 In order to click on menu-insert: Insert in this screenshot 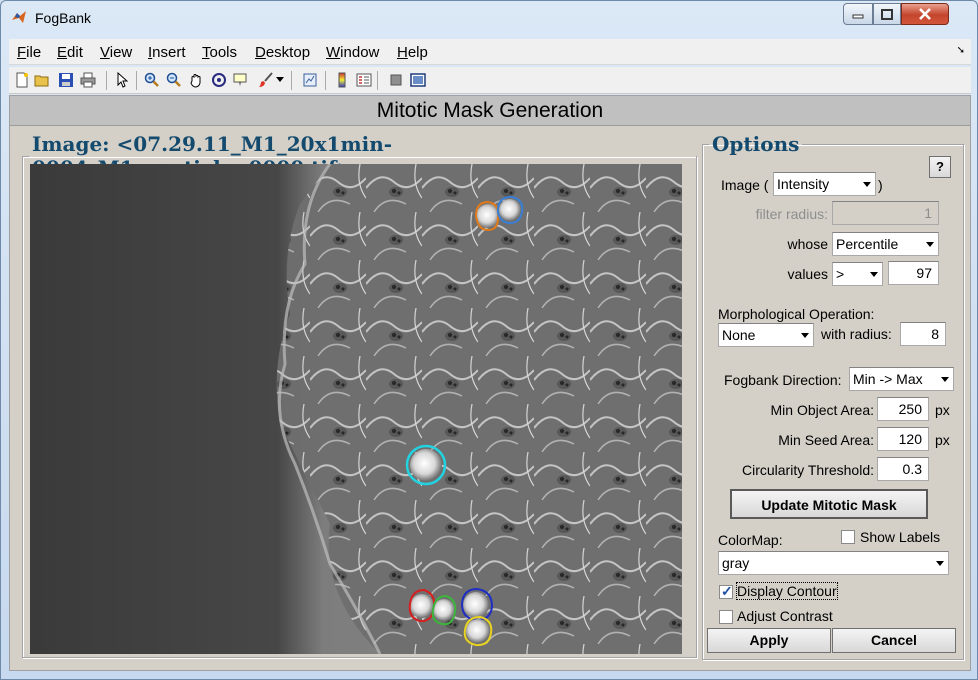, I will do `click(167, 52)`.